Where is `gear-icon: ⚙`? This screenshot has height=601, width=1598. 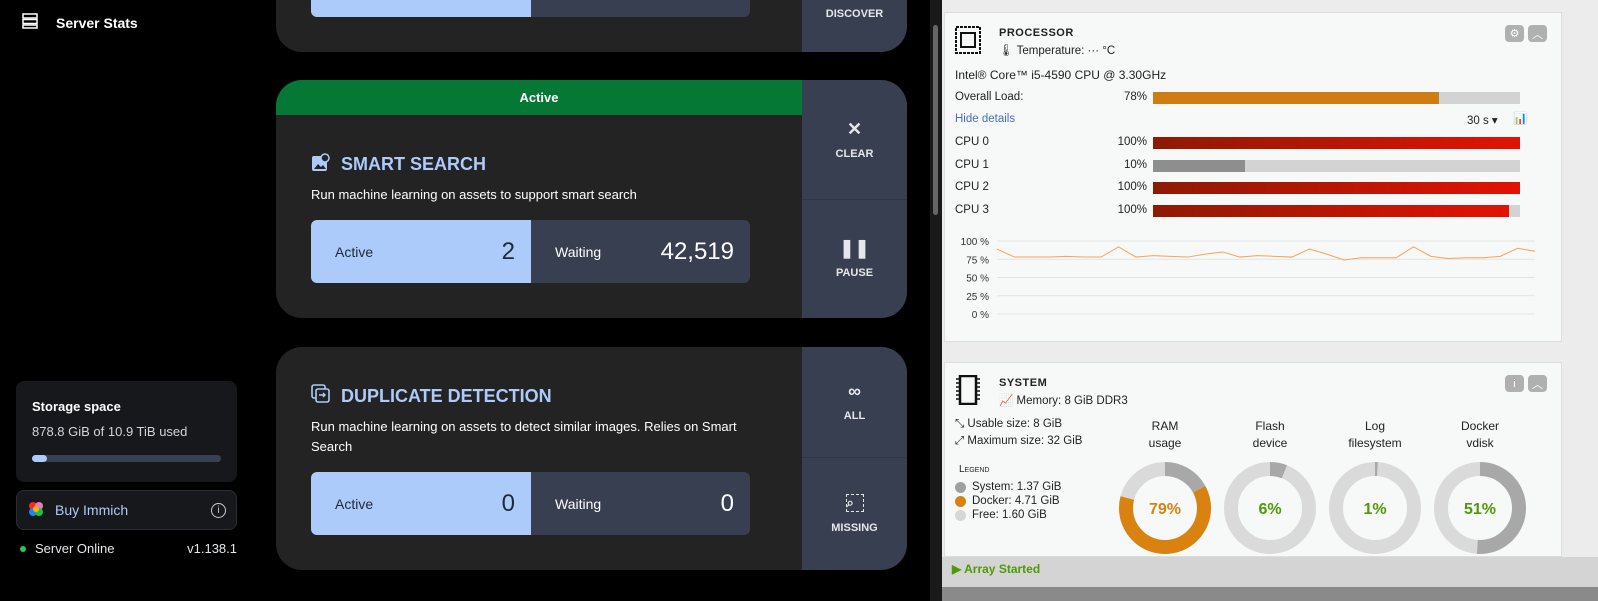 gear-icon: ⚙ is located at coordinates (1514, 33).